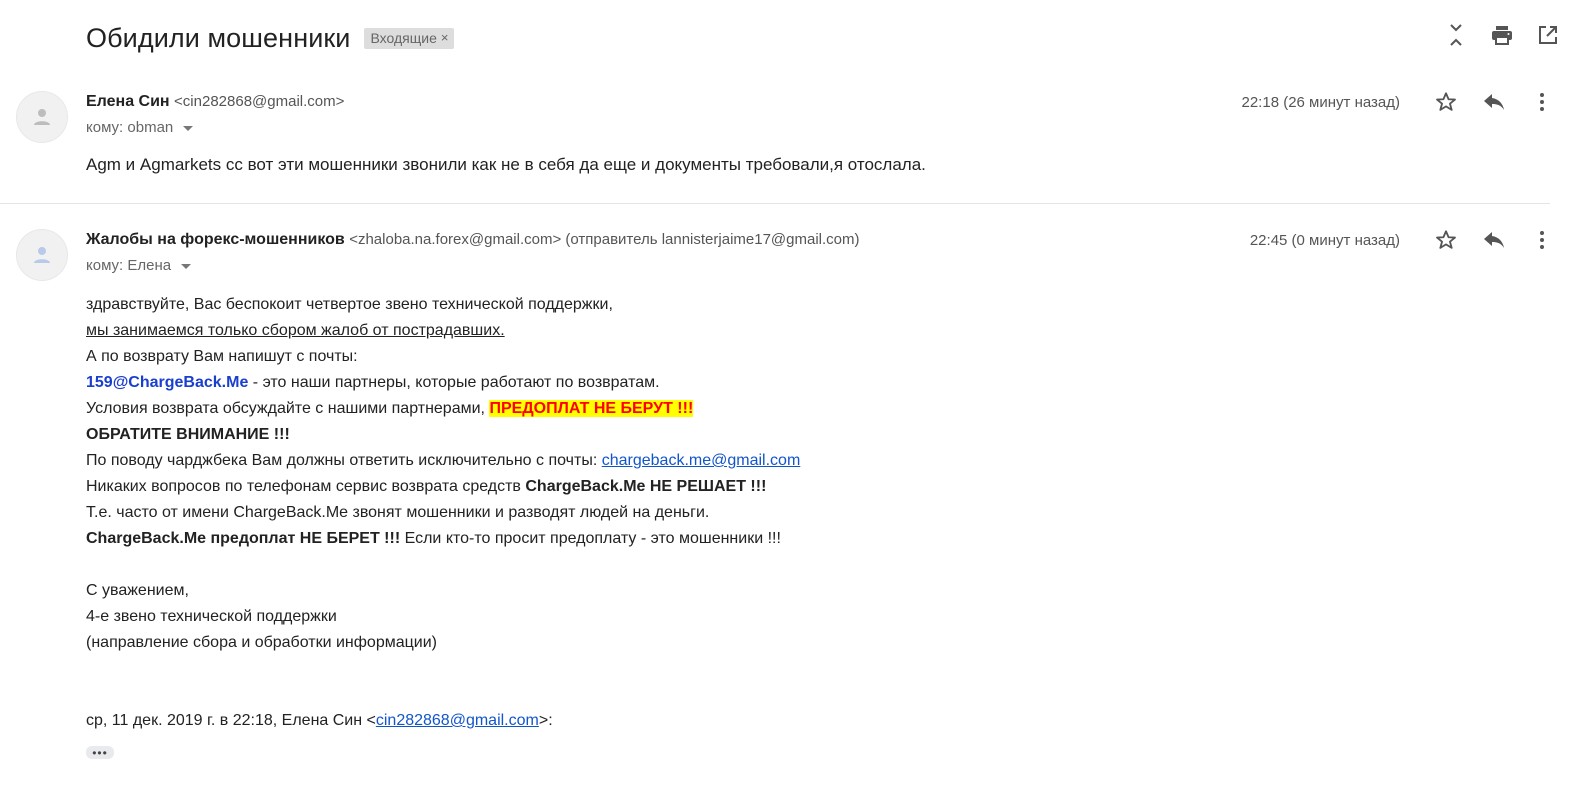  Describe the element at coordinates (188, 434) in the screenshot. I see `attention-heading: ОБРАТИТЕ ВНИМАНИЕ !!!` at that location.